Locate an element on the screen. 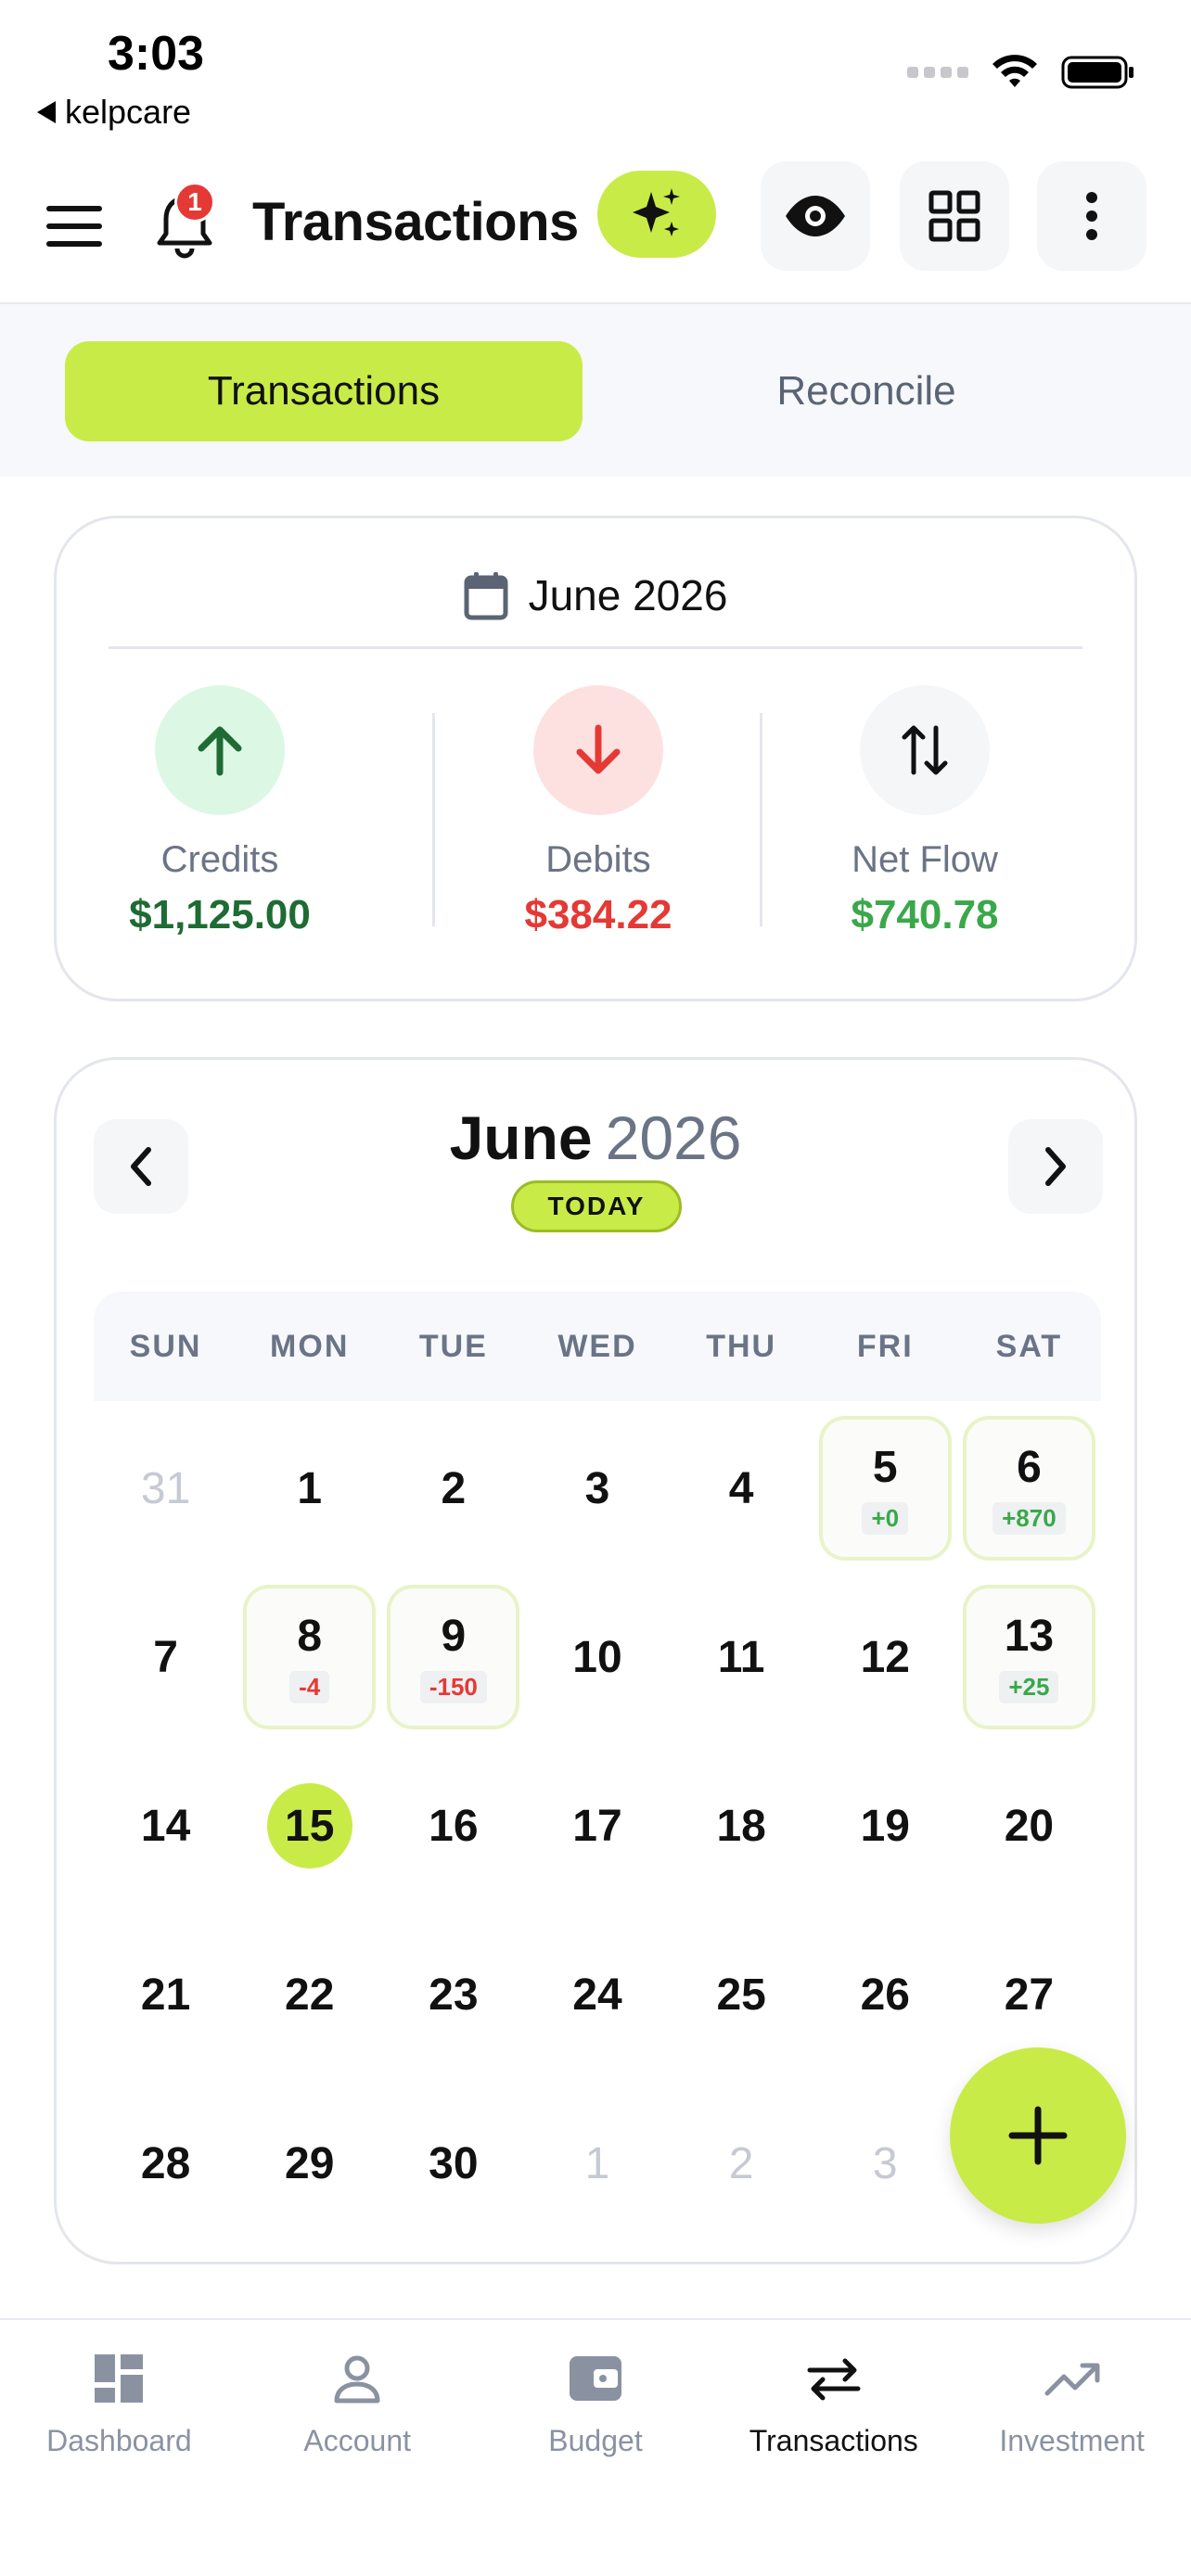  status-time: 3:03 is located at coordinates (156, 54).